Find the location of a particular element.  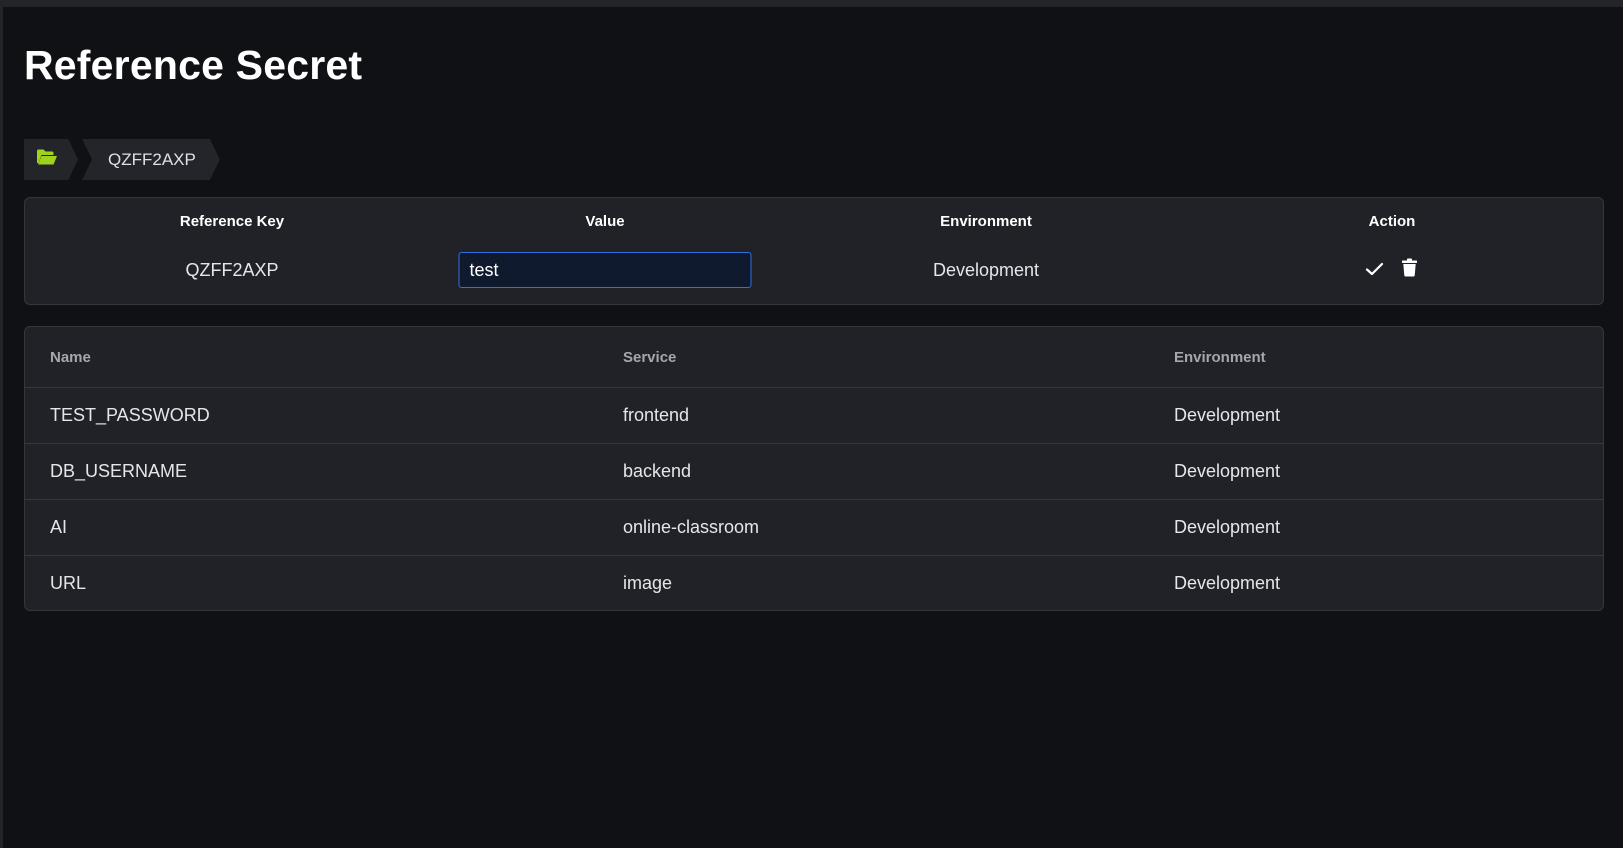

header-reference-key: Reference Key is located at coordinates (232, 221).